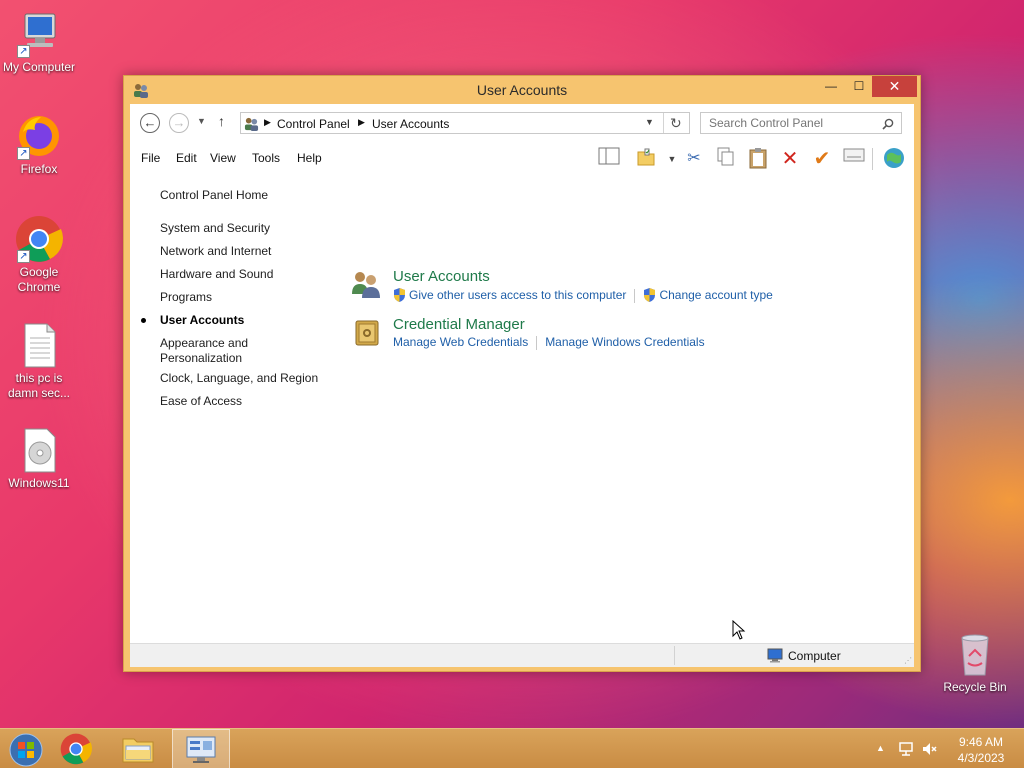 This screenshot has height=768, width=1024. Describe the element at coordinates (929, 749) in the screenshot. I see `volume-muted-icon` at that location.